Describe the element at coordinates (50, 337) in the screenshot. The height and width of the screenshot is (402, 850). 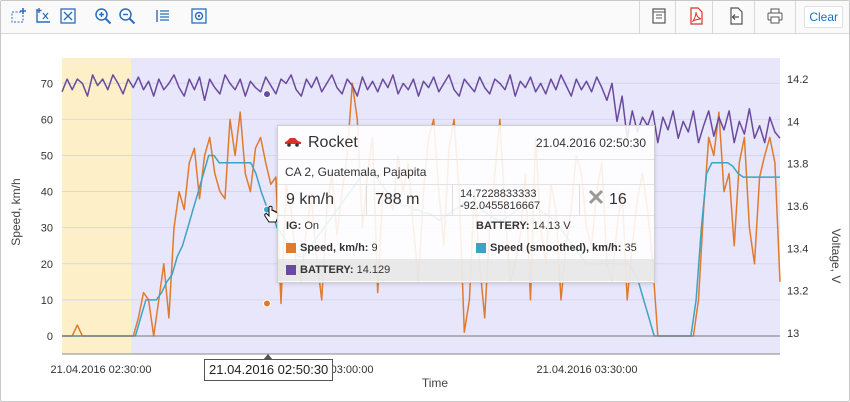
I see `y-tick-label: 0` at that location.